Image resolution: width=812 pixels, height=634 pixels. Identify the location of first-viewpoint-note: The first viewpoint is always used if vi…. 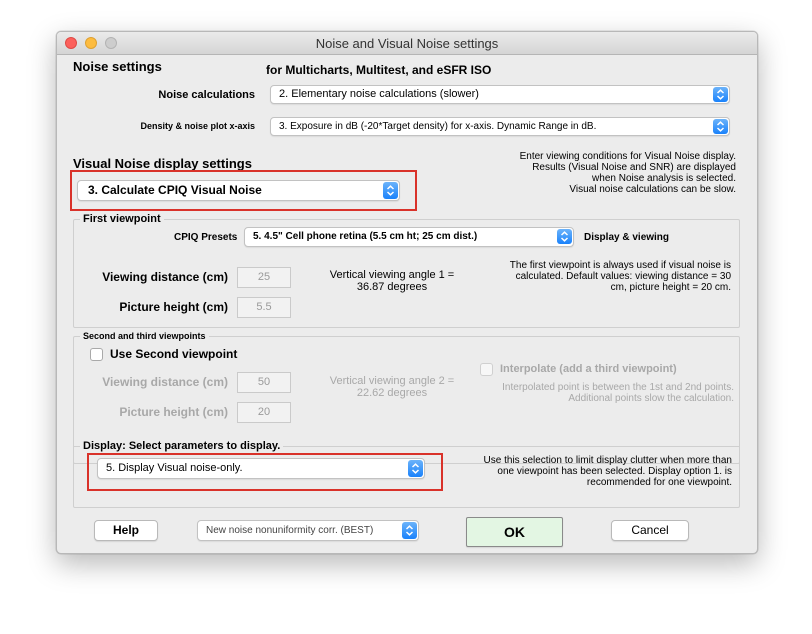
(620, 276).